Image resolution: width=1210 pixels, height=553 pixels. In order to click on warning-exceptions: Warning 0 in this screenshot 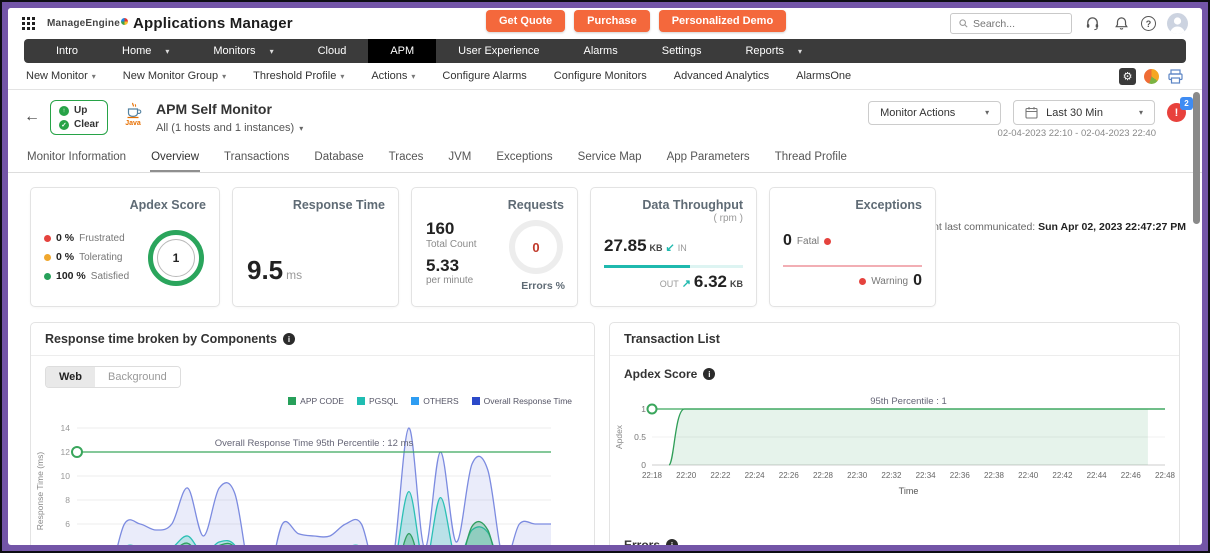, I will do `click(890, 281)`.